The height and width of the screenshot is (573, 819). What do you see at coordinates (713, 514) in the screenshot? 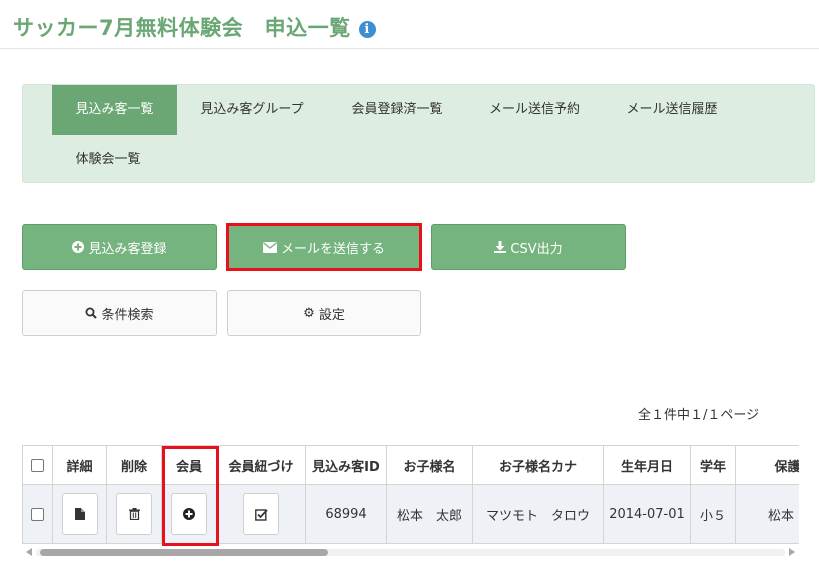
I see `grade-cell: 小５` at bounding box center [713, 514].